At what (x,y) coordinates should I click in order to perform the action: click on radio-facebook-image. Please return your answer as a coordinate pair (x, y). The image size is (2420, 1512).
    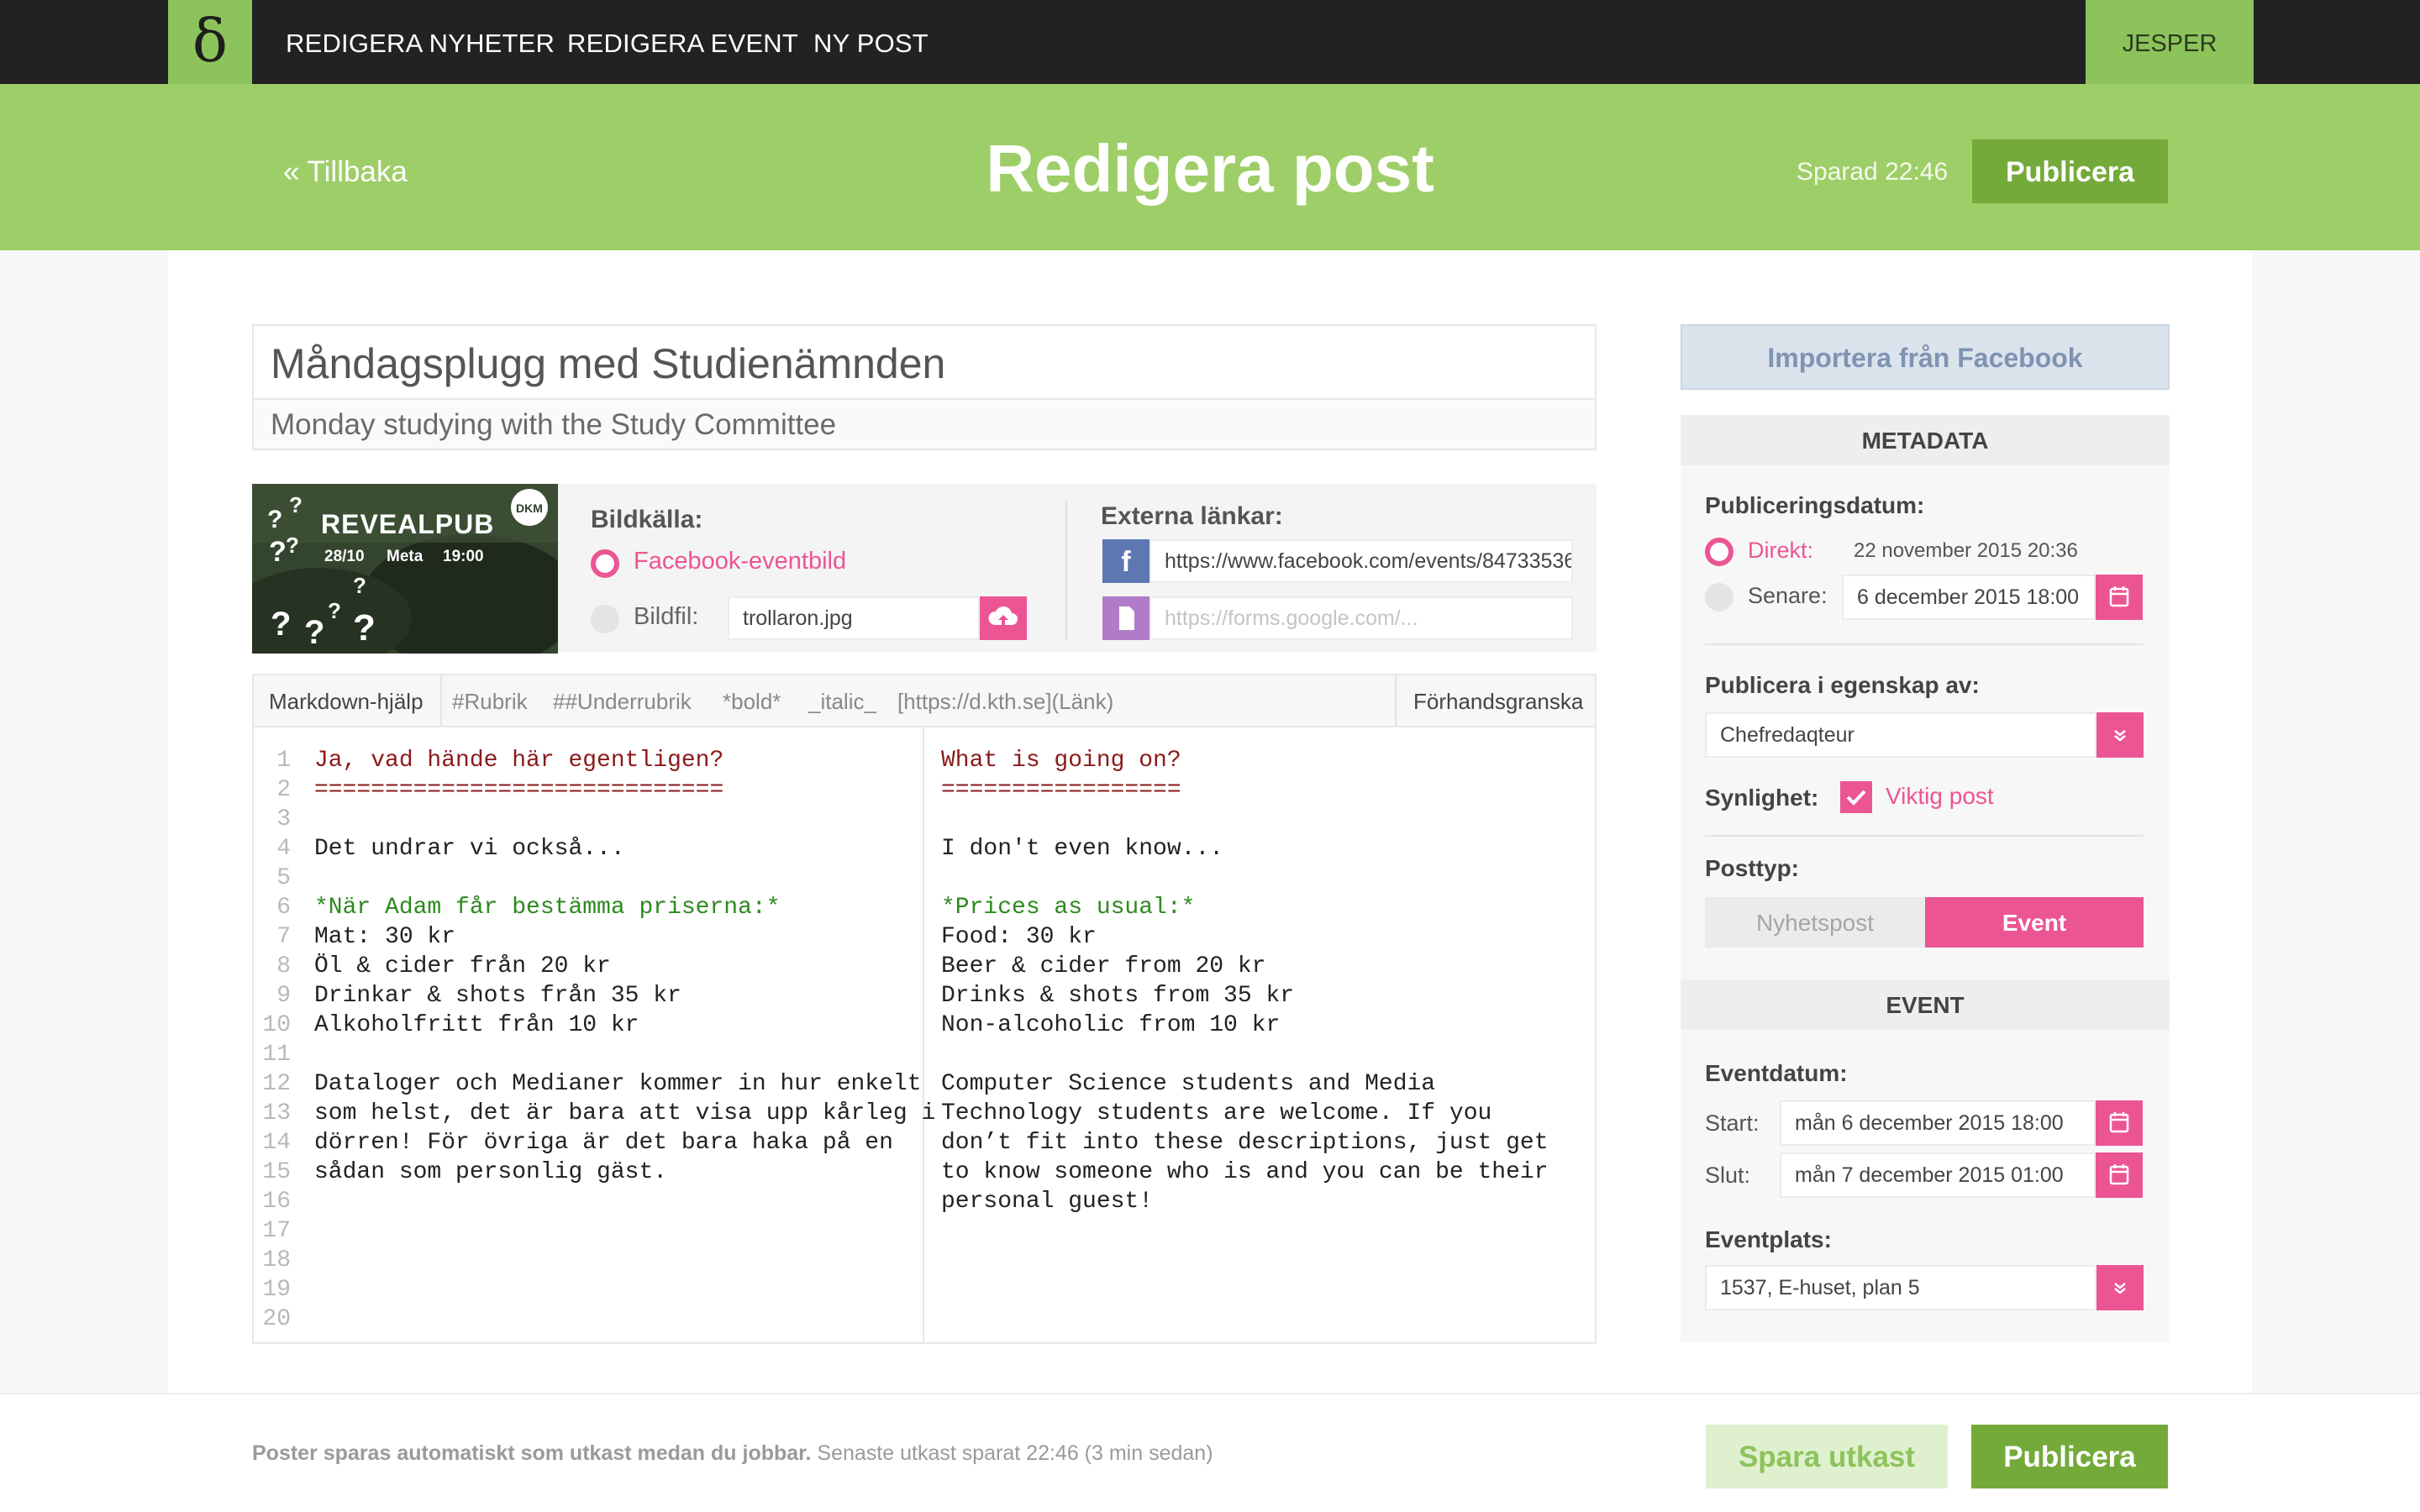
    Looking at the image, I should click on (605, 563).